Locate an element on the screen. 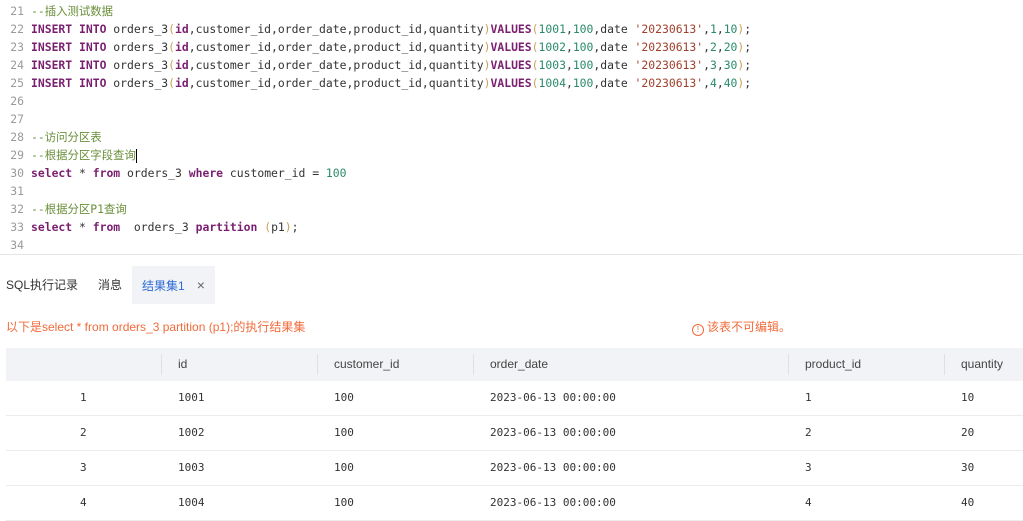 This screenshot has height=521, width=1023. code-text: select * from orders_3 partition (p1); is located at coordinates (165, 227).